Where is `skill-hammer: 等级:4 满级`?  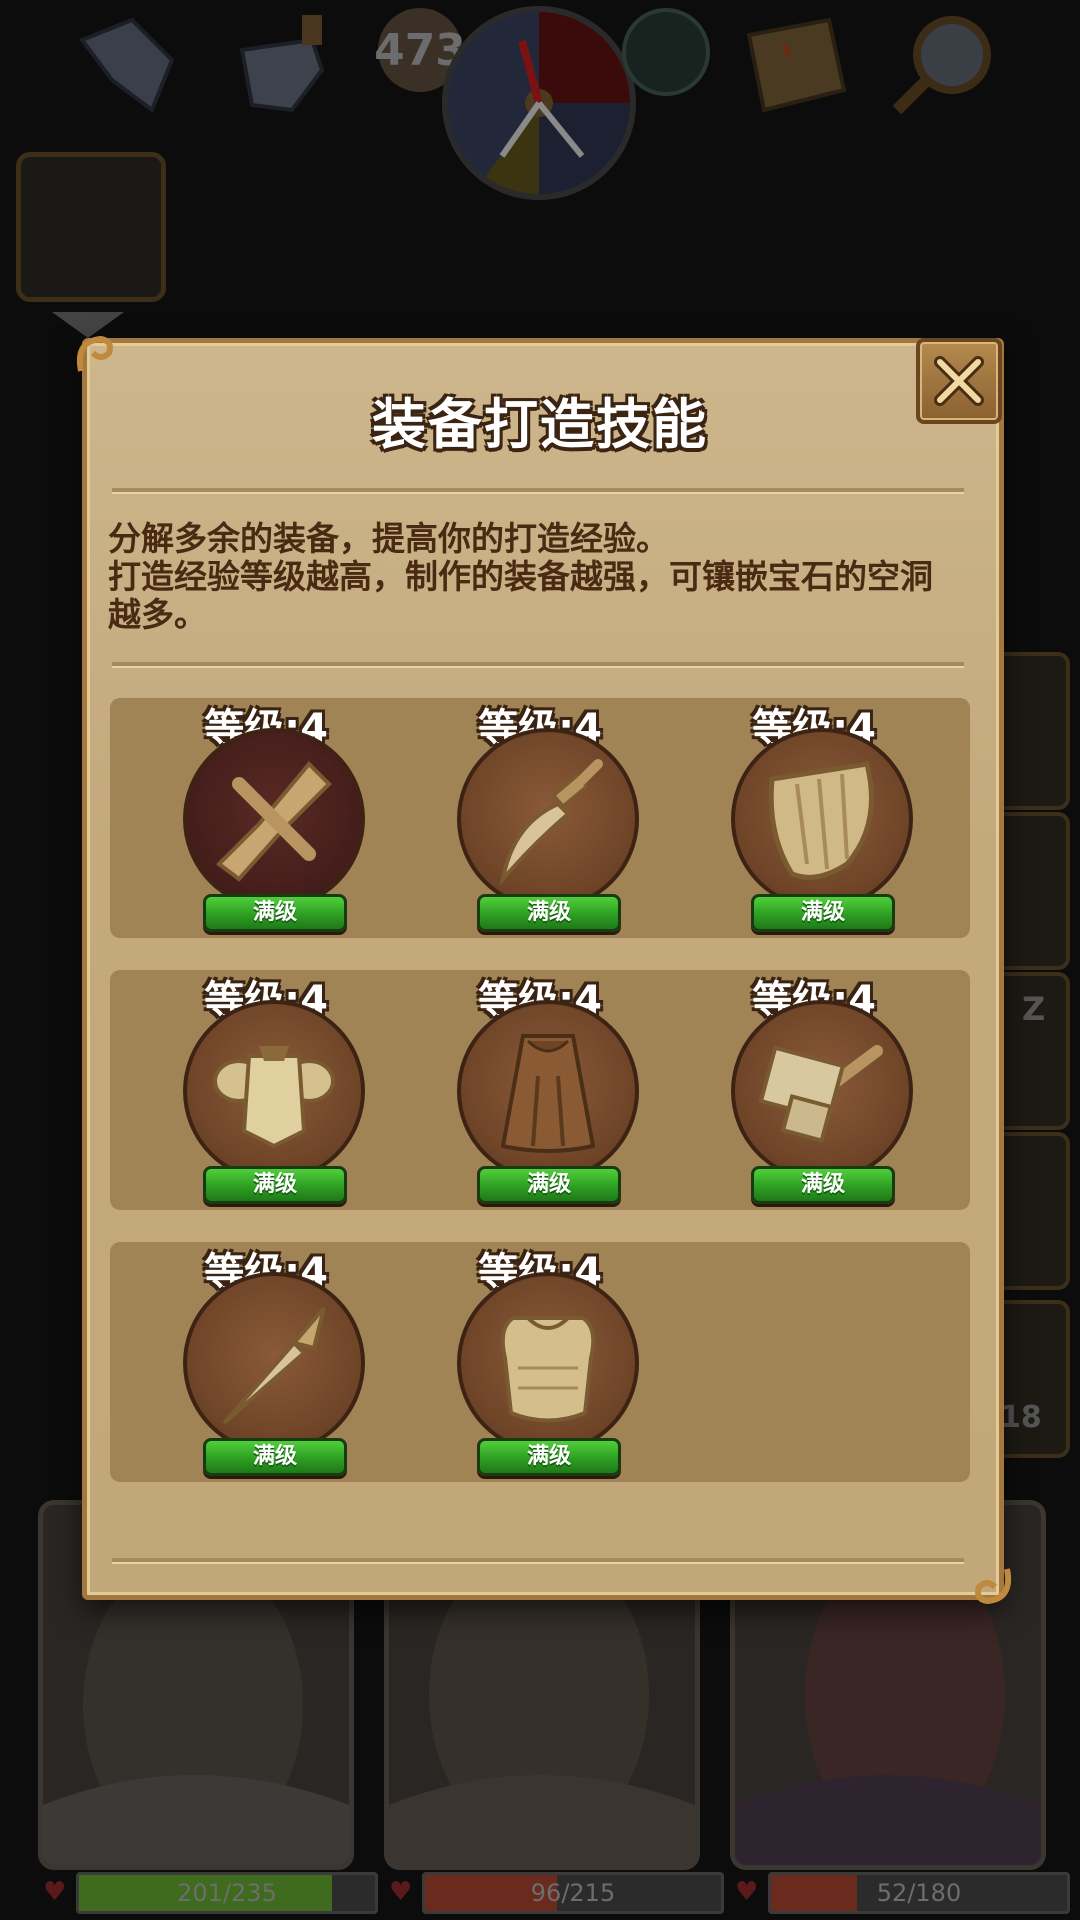
skill-hammer: 等级:4 满级 is located at coordinates (814, 1091).